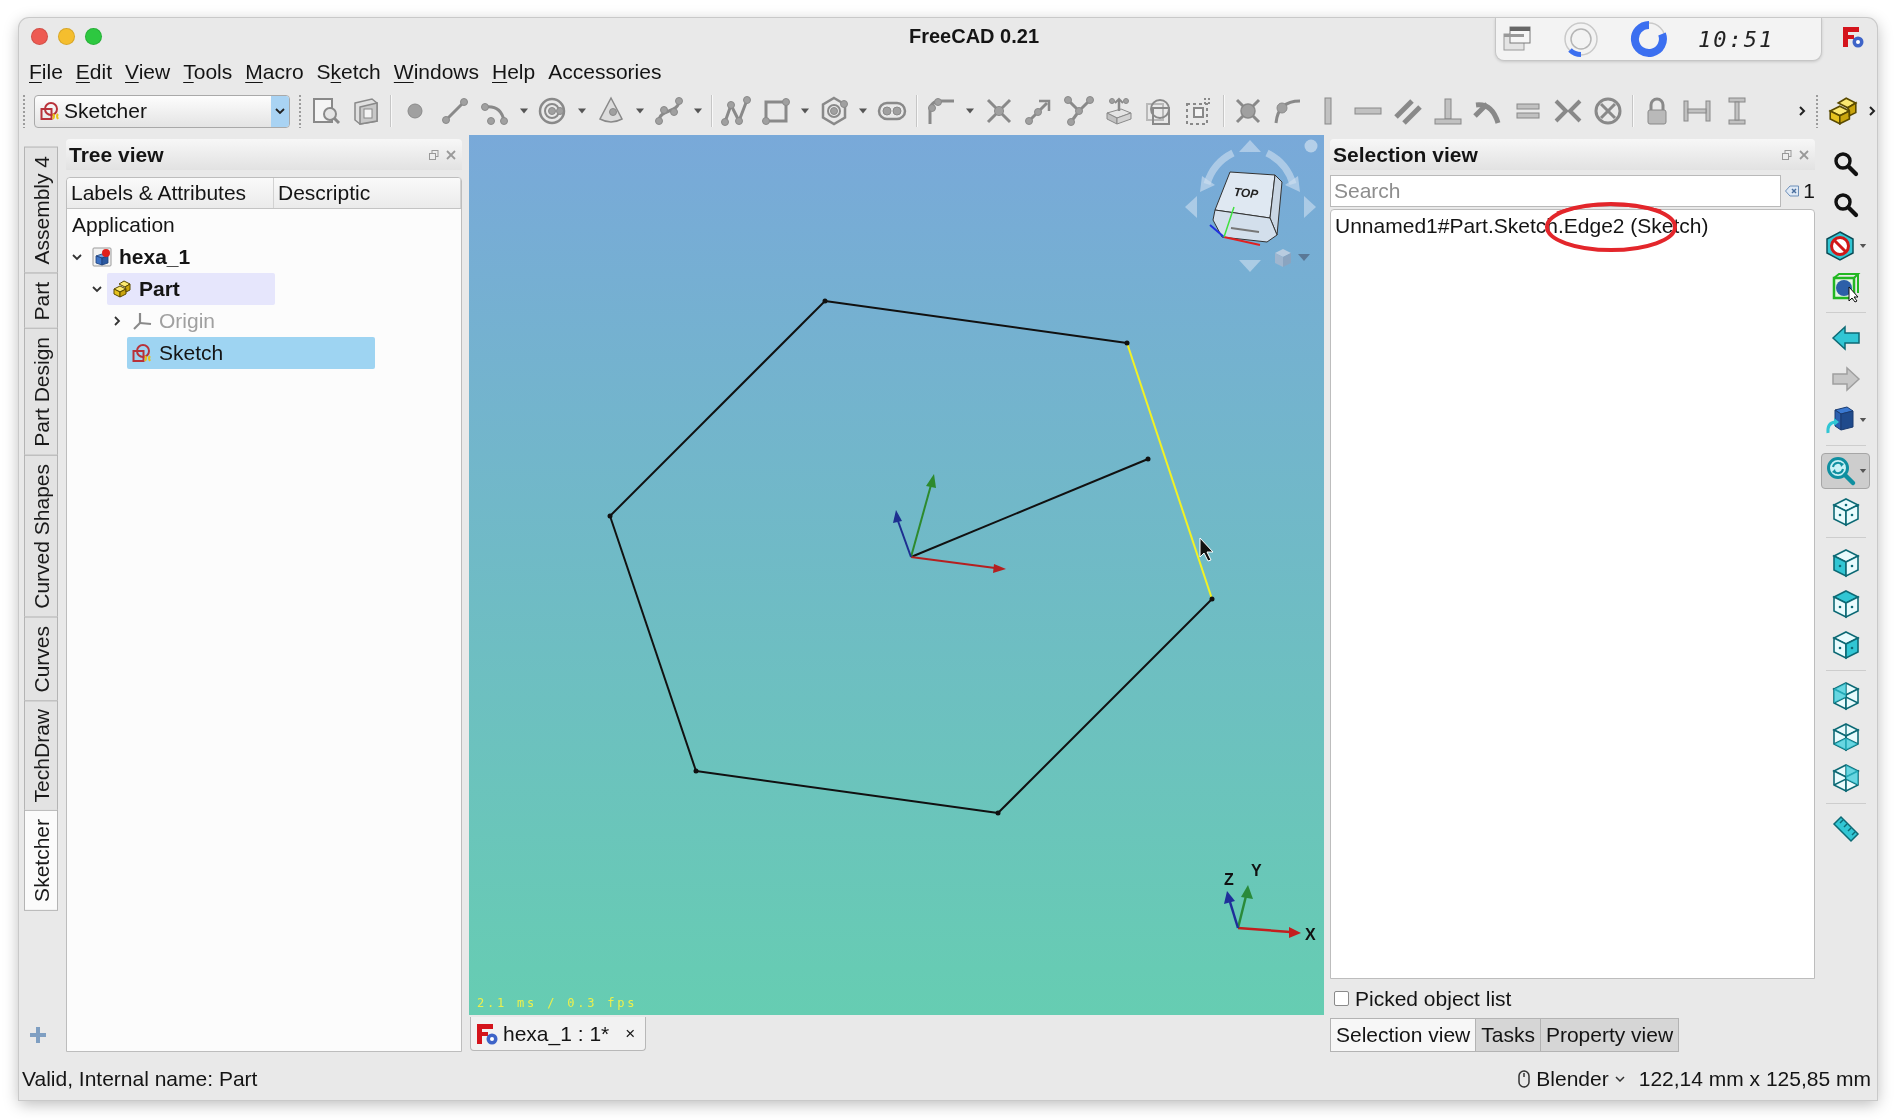 Image resolution: width=1894 pixels, height=1120 pixels. Describe the element at coordinates (436, 71) in the screenshot. I see `menu-item: Windows` at that location.